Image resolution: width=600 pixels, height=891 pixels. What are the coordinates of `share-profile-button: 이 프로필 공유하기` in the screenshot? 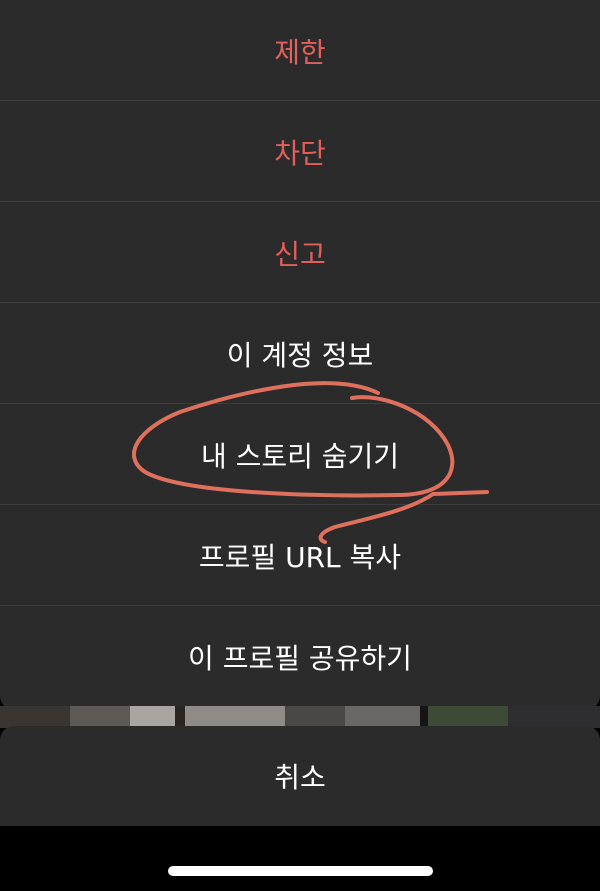 It's located at (300, 656).